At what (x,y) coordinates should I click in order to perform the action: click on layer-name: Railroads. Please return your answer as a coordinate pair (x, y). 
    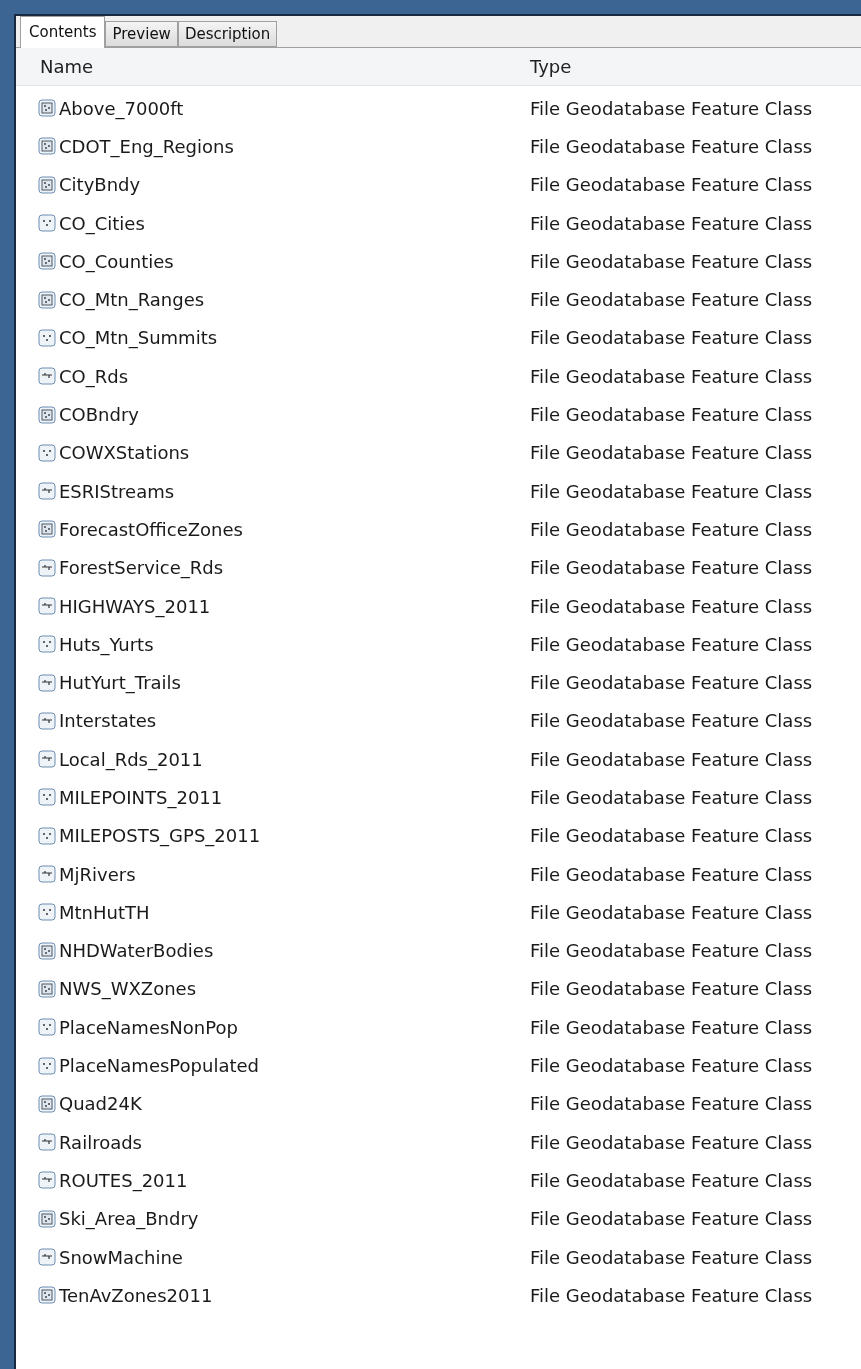
    Looking at the image, I should click on (100, 1142).